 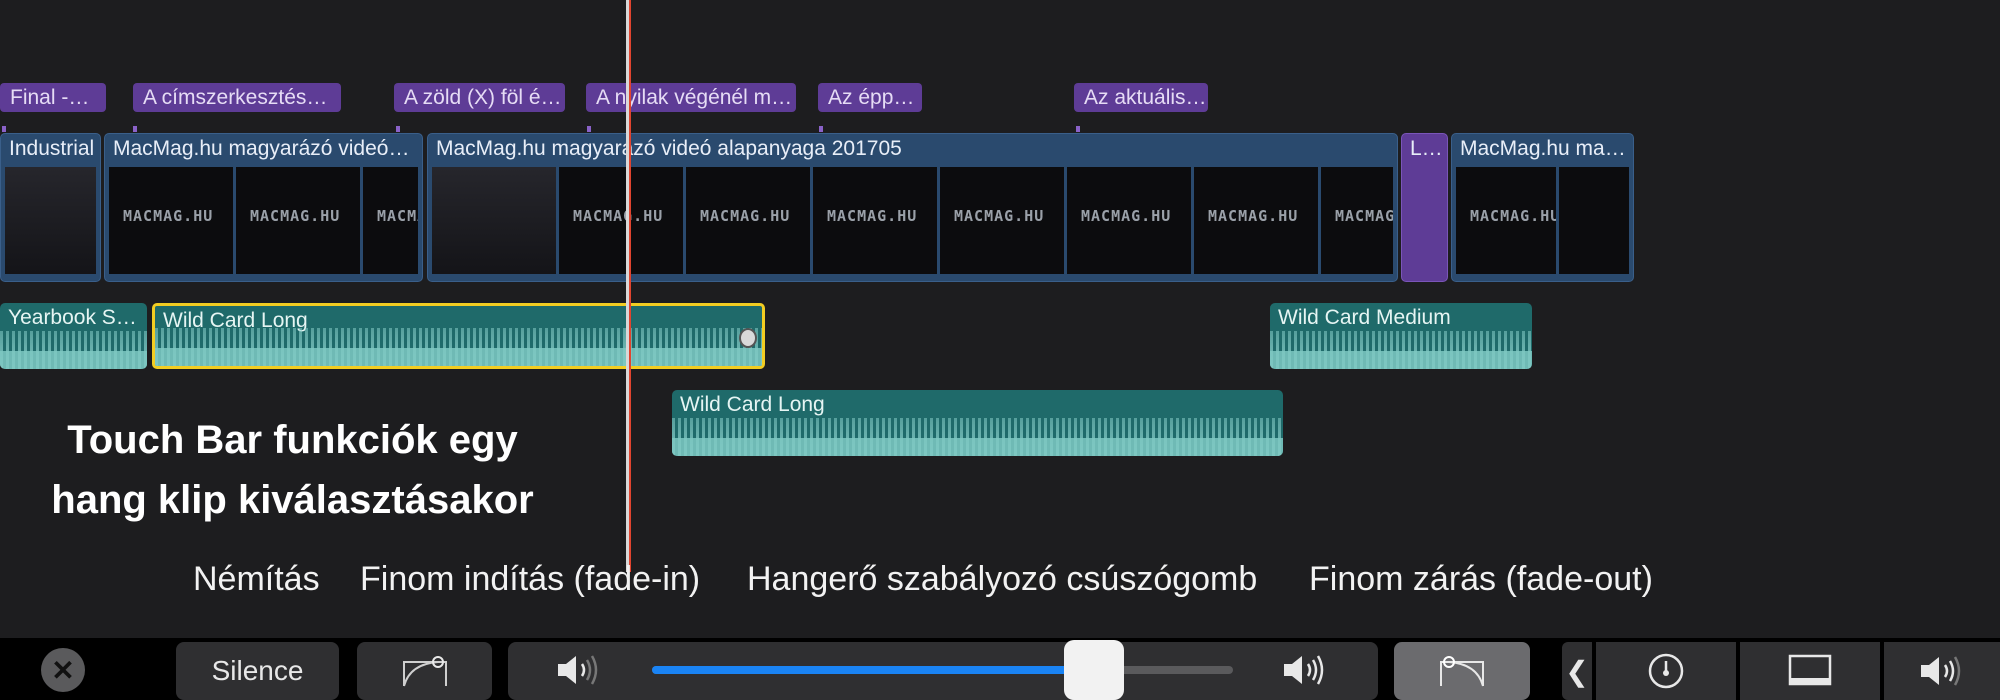 I want to click on display-icon, so click(x=1810, y=670).